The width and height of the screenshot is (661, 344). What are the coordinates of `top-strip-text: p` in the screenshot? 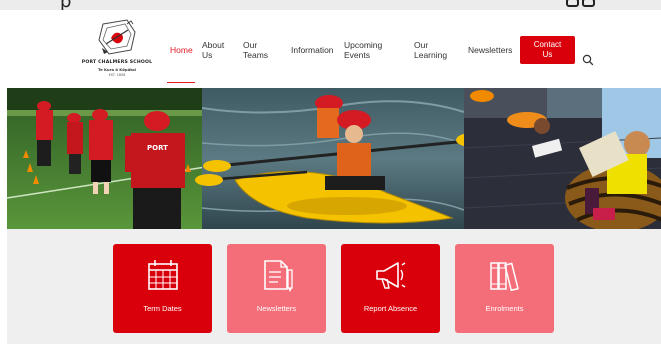 It's located at (65, 5).